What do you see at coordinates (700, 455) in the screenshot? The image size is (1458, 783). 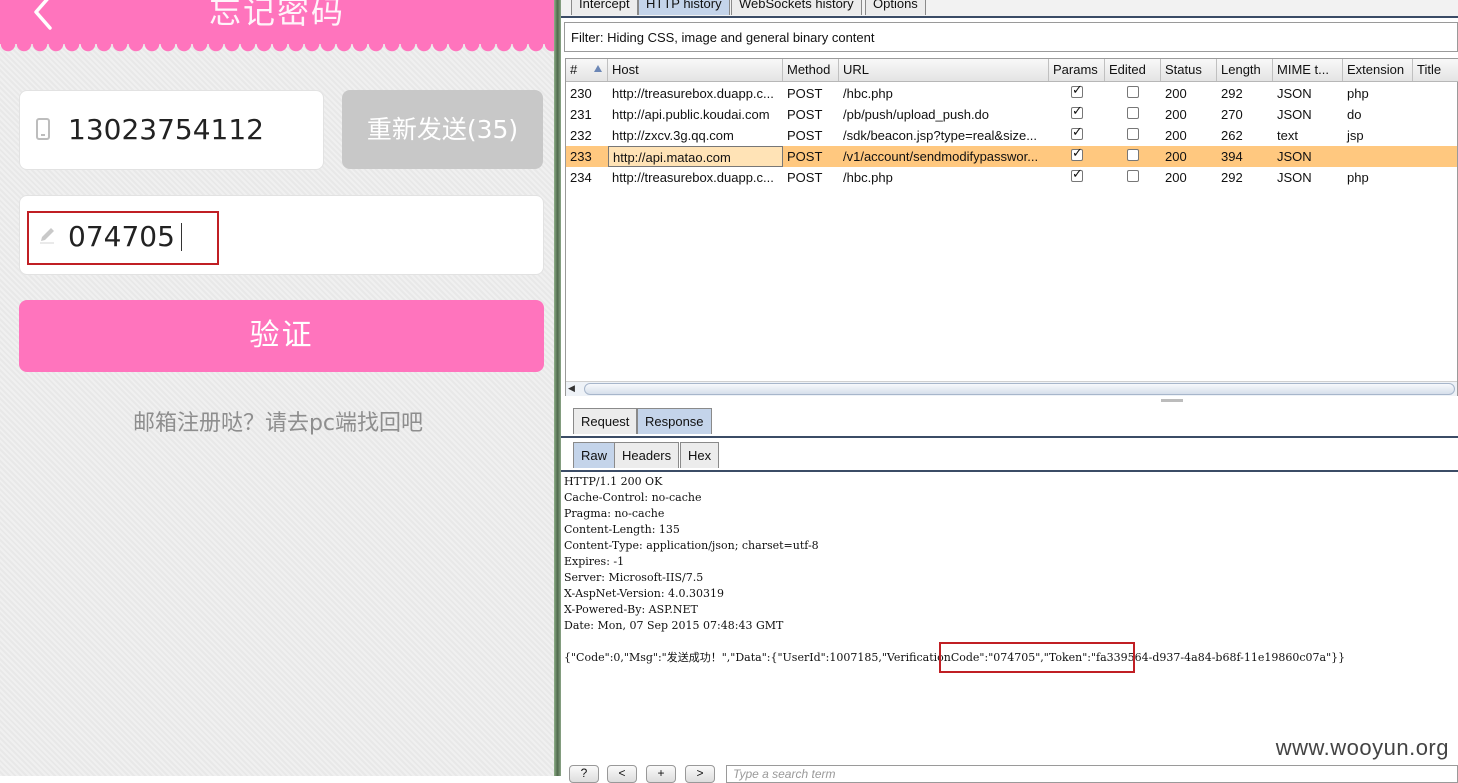 I see `tab-hex: Hex` at bounding box center [700, 455].